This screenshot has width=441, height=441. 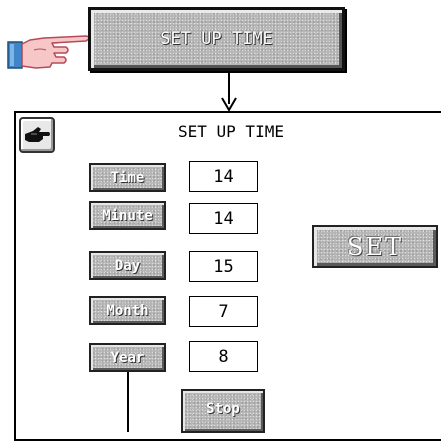 What do you see at coordinates (128, 402) in the screenshot?
I see `year-leader-line` at bounding box center [128, 402].